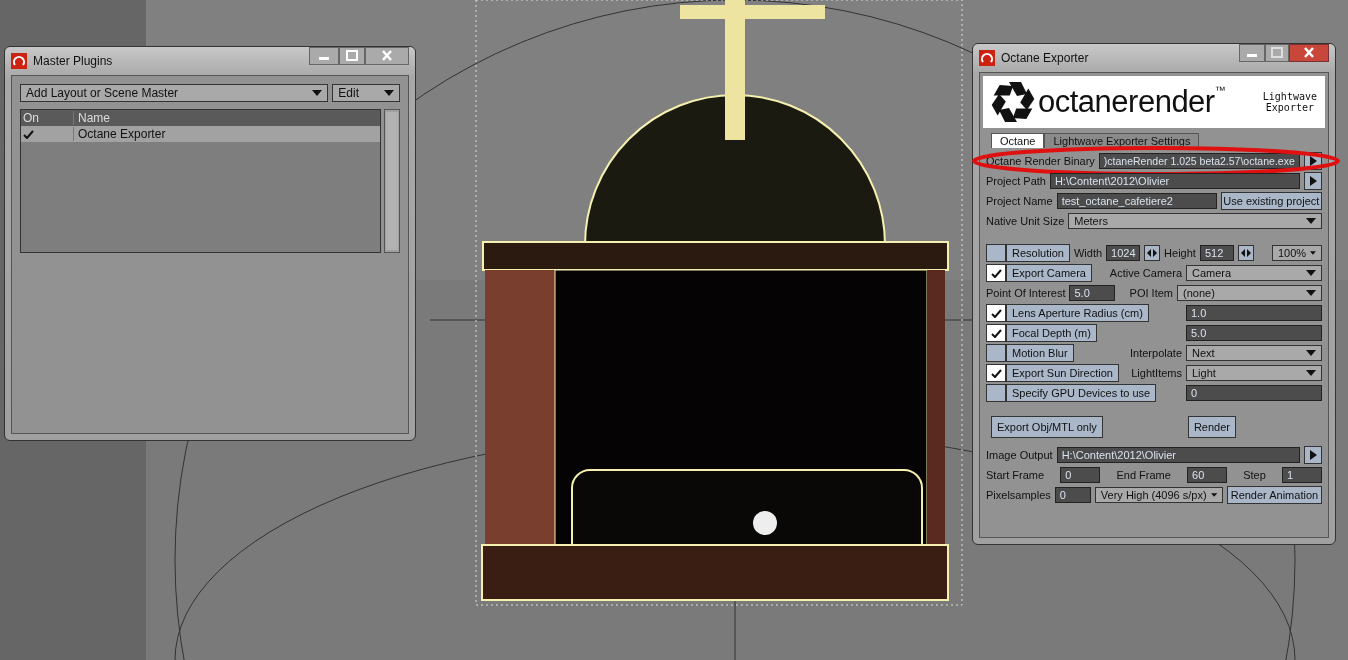 This screenshot has width=1348, height=660. I want to click on option-toggle-button: Specify GPU Devices to use, so click(1081, 393).